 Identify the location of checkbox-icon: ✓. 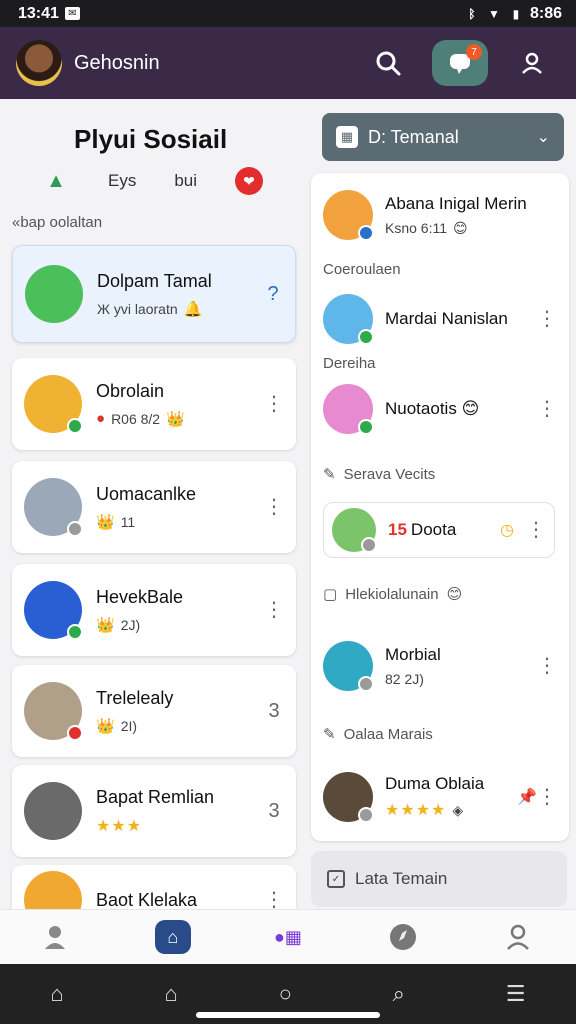
(336, 879).